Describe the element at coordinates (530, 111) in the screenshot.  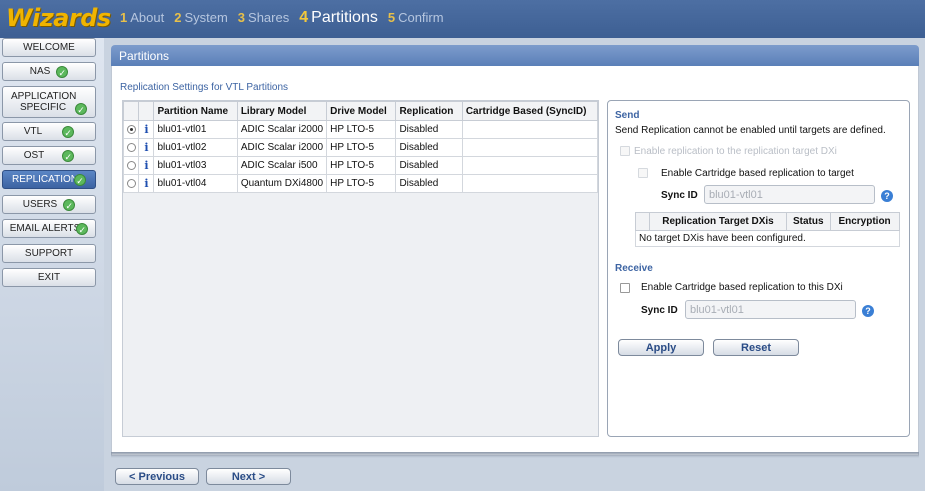
I see `column-cartridge-based: Cartridge Based (SyncID)` at that location.